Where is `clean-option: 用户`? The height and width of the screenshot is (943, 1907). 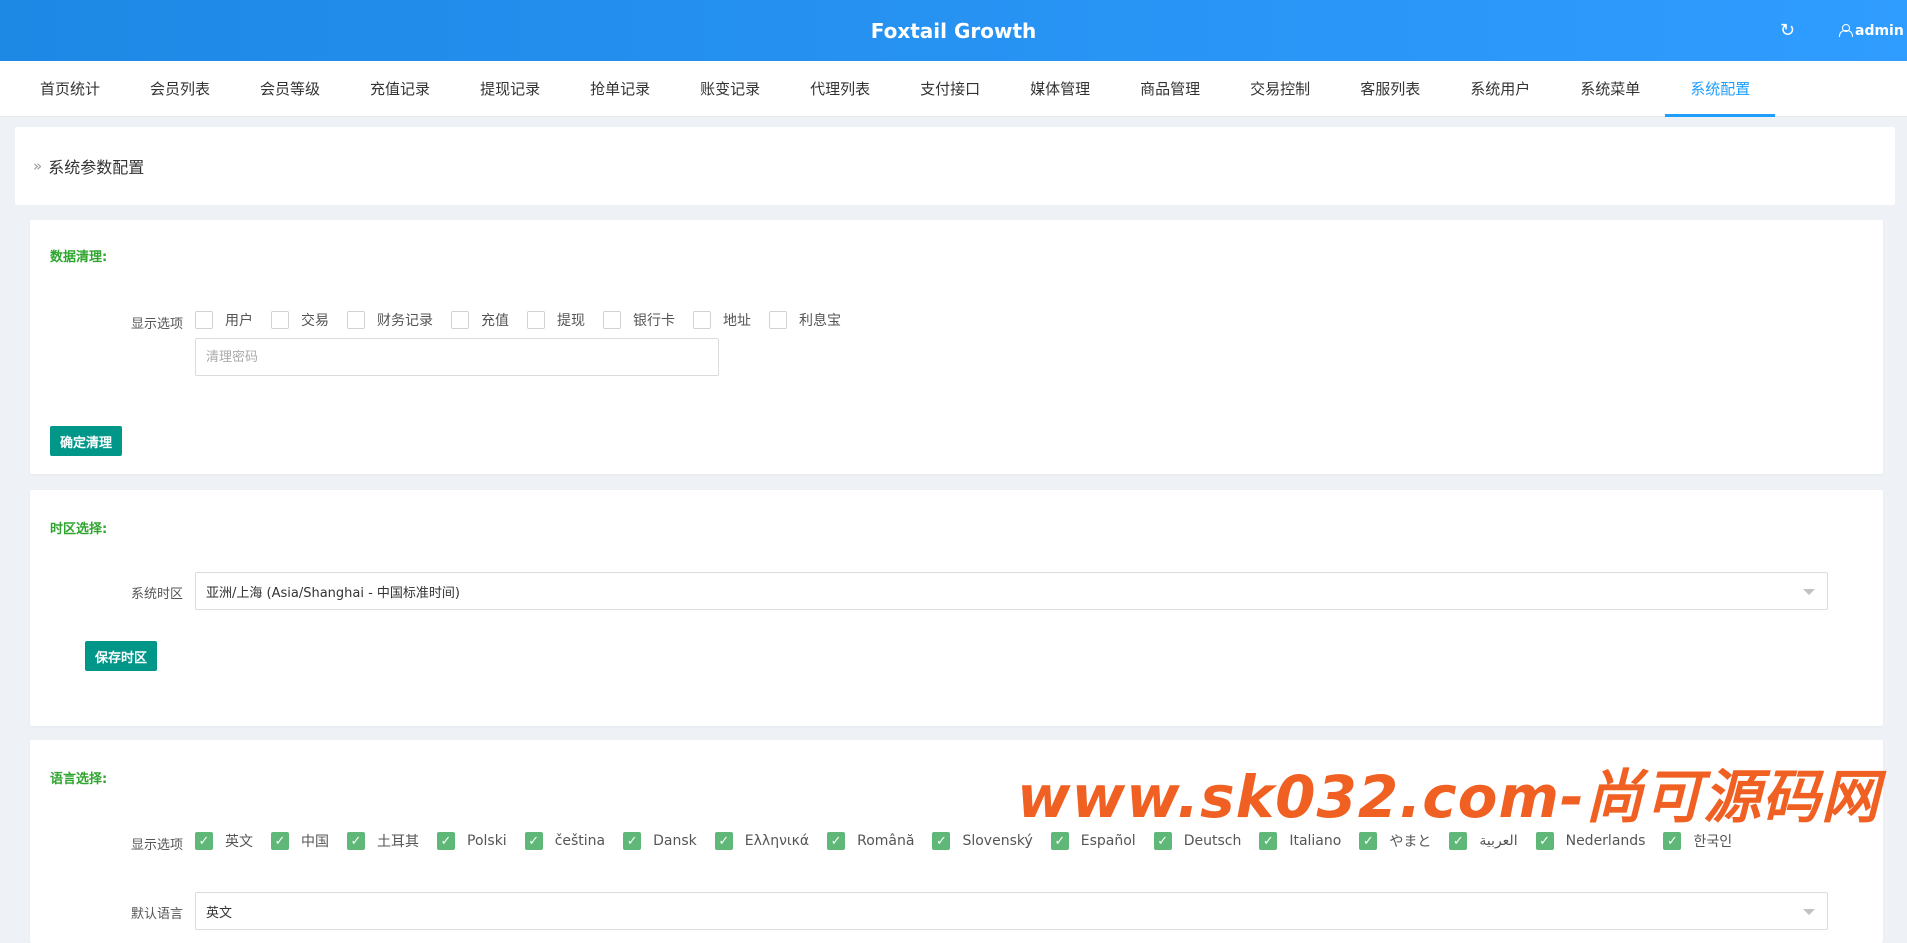 clean-option: 用户 is located at coordinates (224, 320).